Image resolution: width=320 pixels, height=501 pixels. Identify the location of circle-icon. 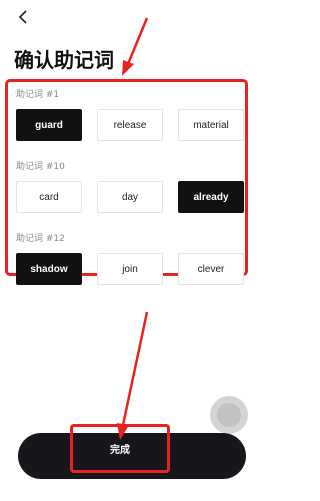
(229, 415).